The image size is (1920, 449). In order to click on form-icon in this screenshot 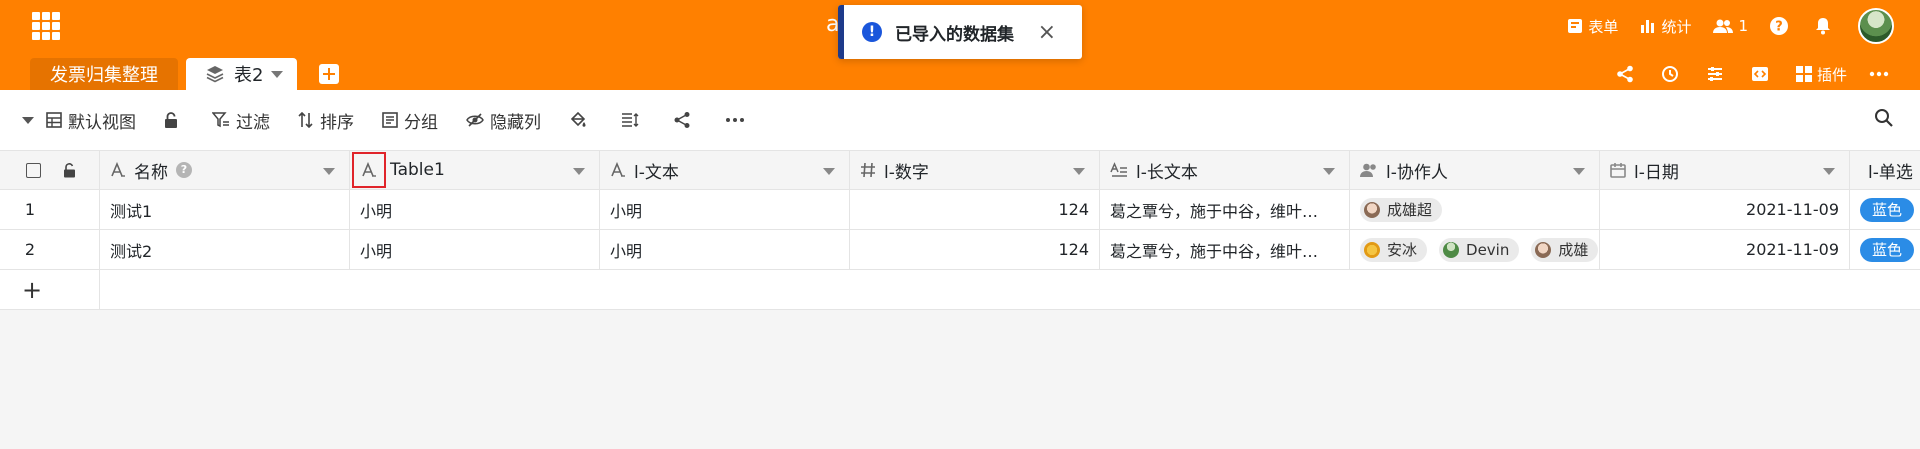, I will do `click(1575, 26)`.